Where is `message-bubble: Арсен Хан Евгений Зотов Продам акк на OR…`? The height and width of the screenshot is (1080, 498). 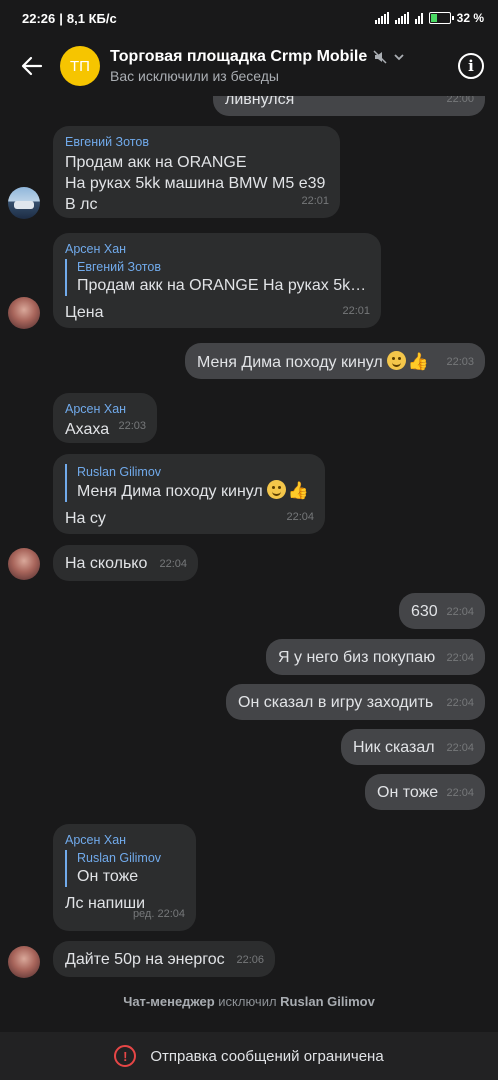
message-bubble: Арсен Хан Евгений Зотов Продам акк на OR… is located at coordinates (217, 280).